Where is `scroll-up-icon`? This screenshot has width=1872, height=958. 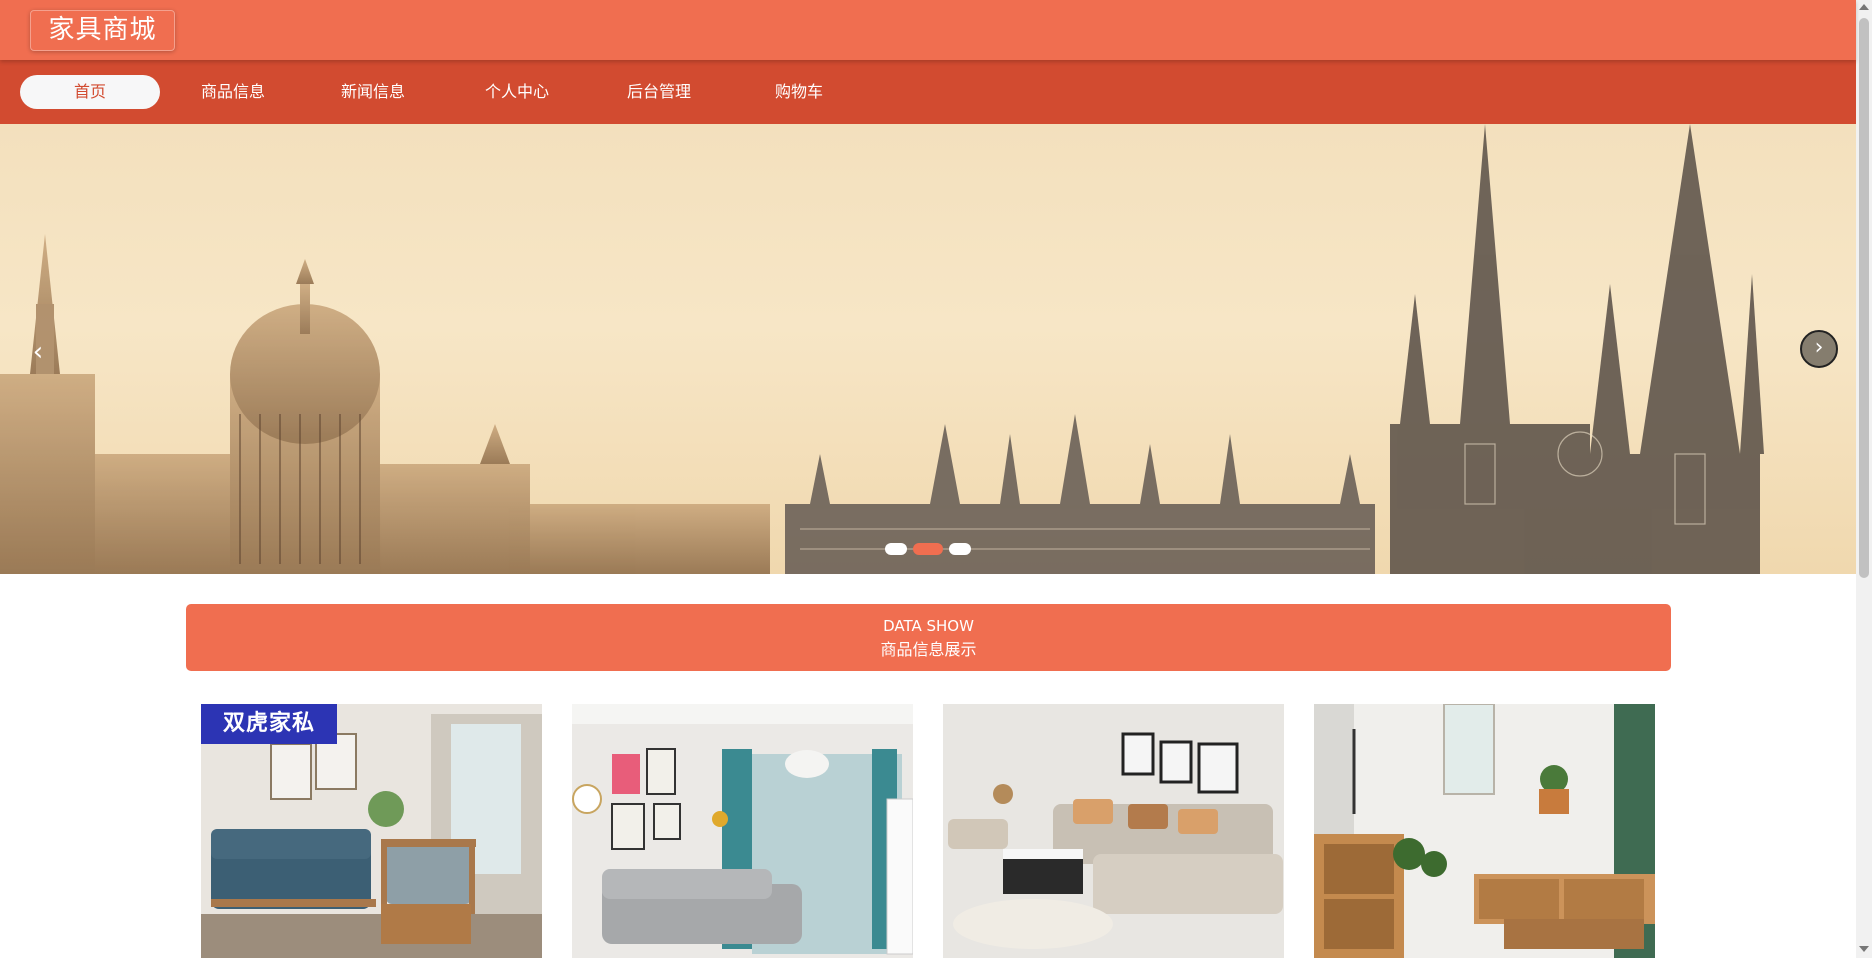 scroll-up-icon is located at coordinates (1864, 7).